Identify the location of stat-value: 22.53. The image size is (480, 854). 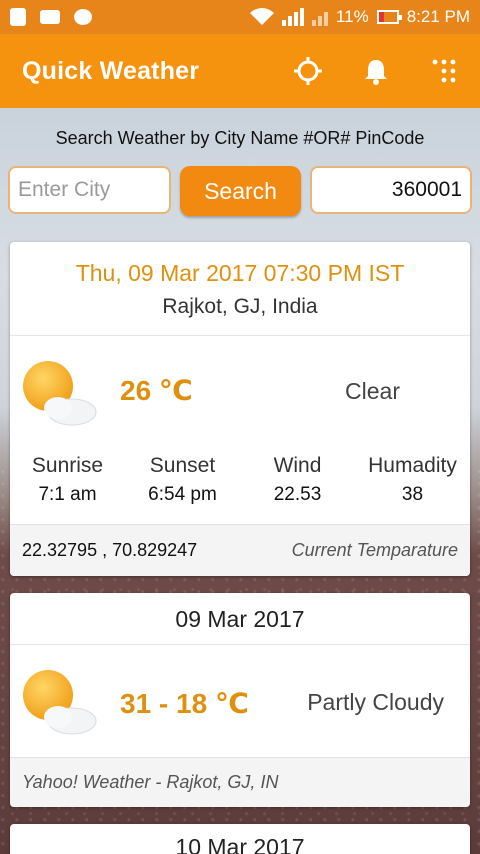
(297, 494).